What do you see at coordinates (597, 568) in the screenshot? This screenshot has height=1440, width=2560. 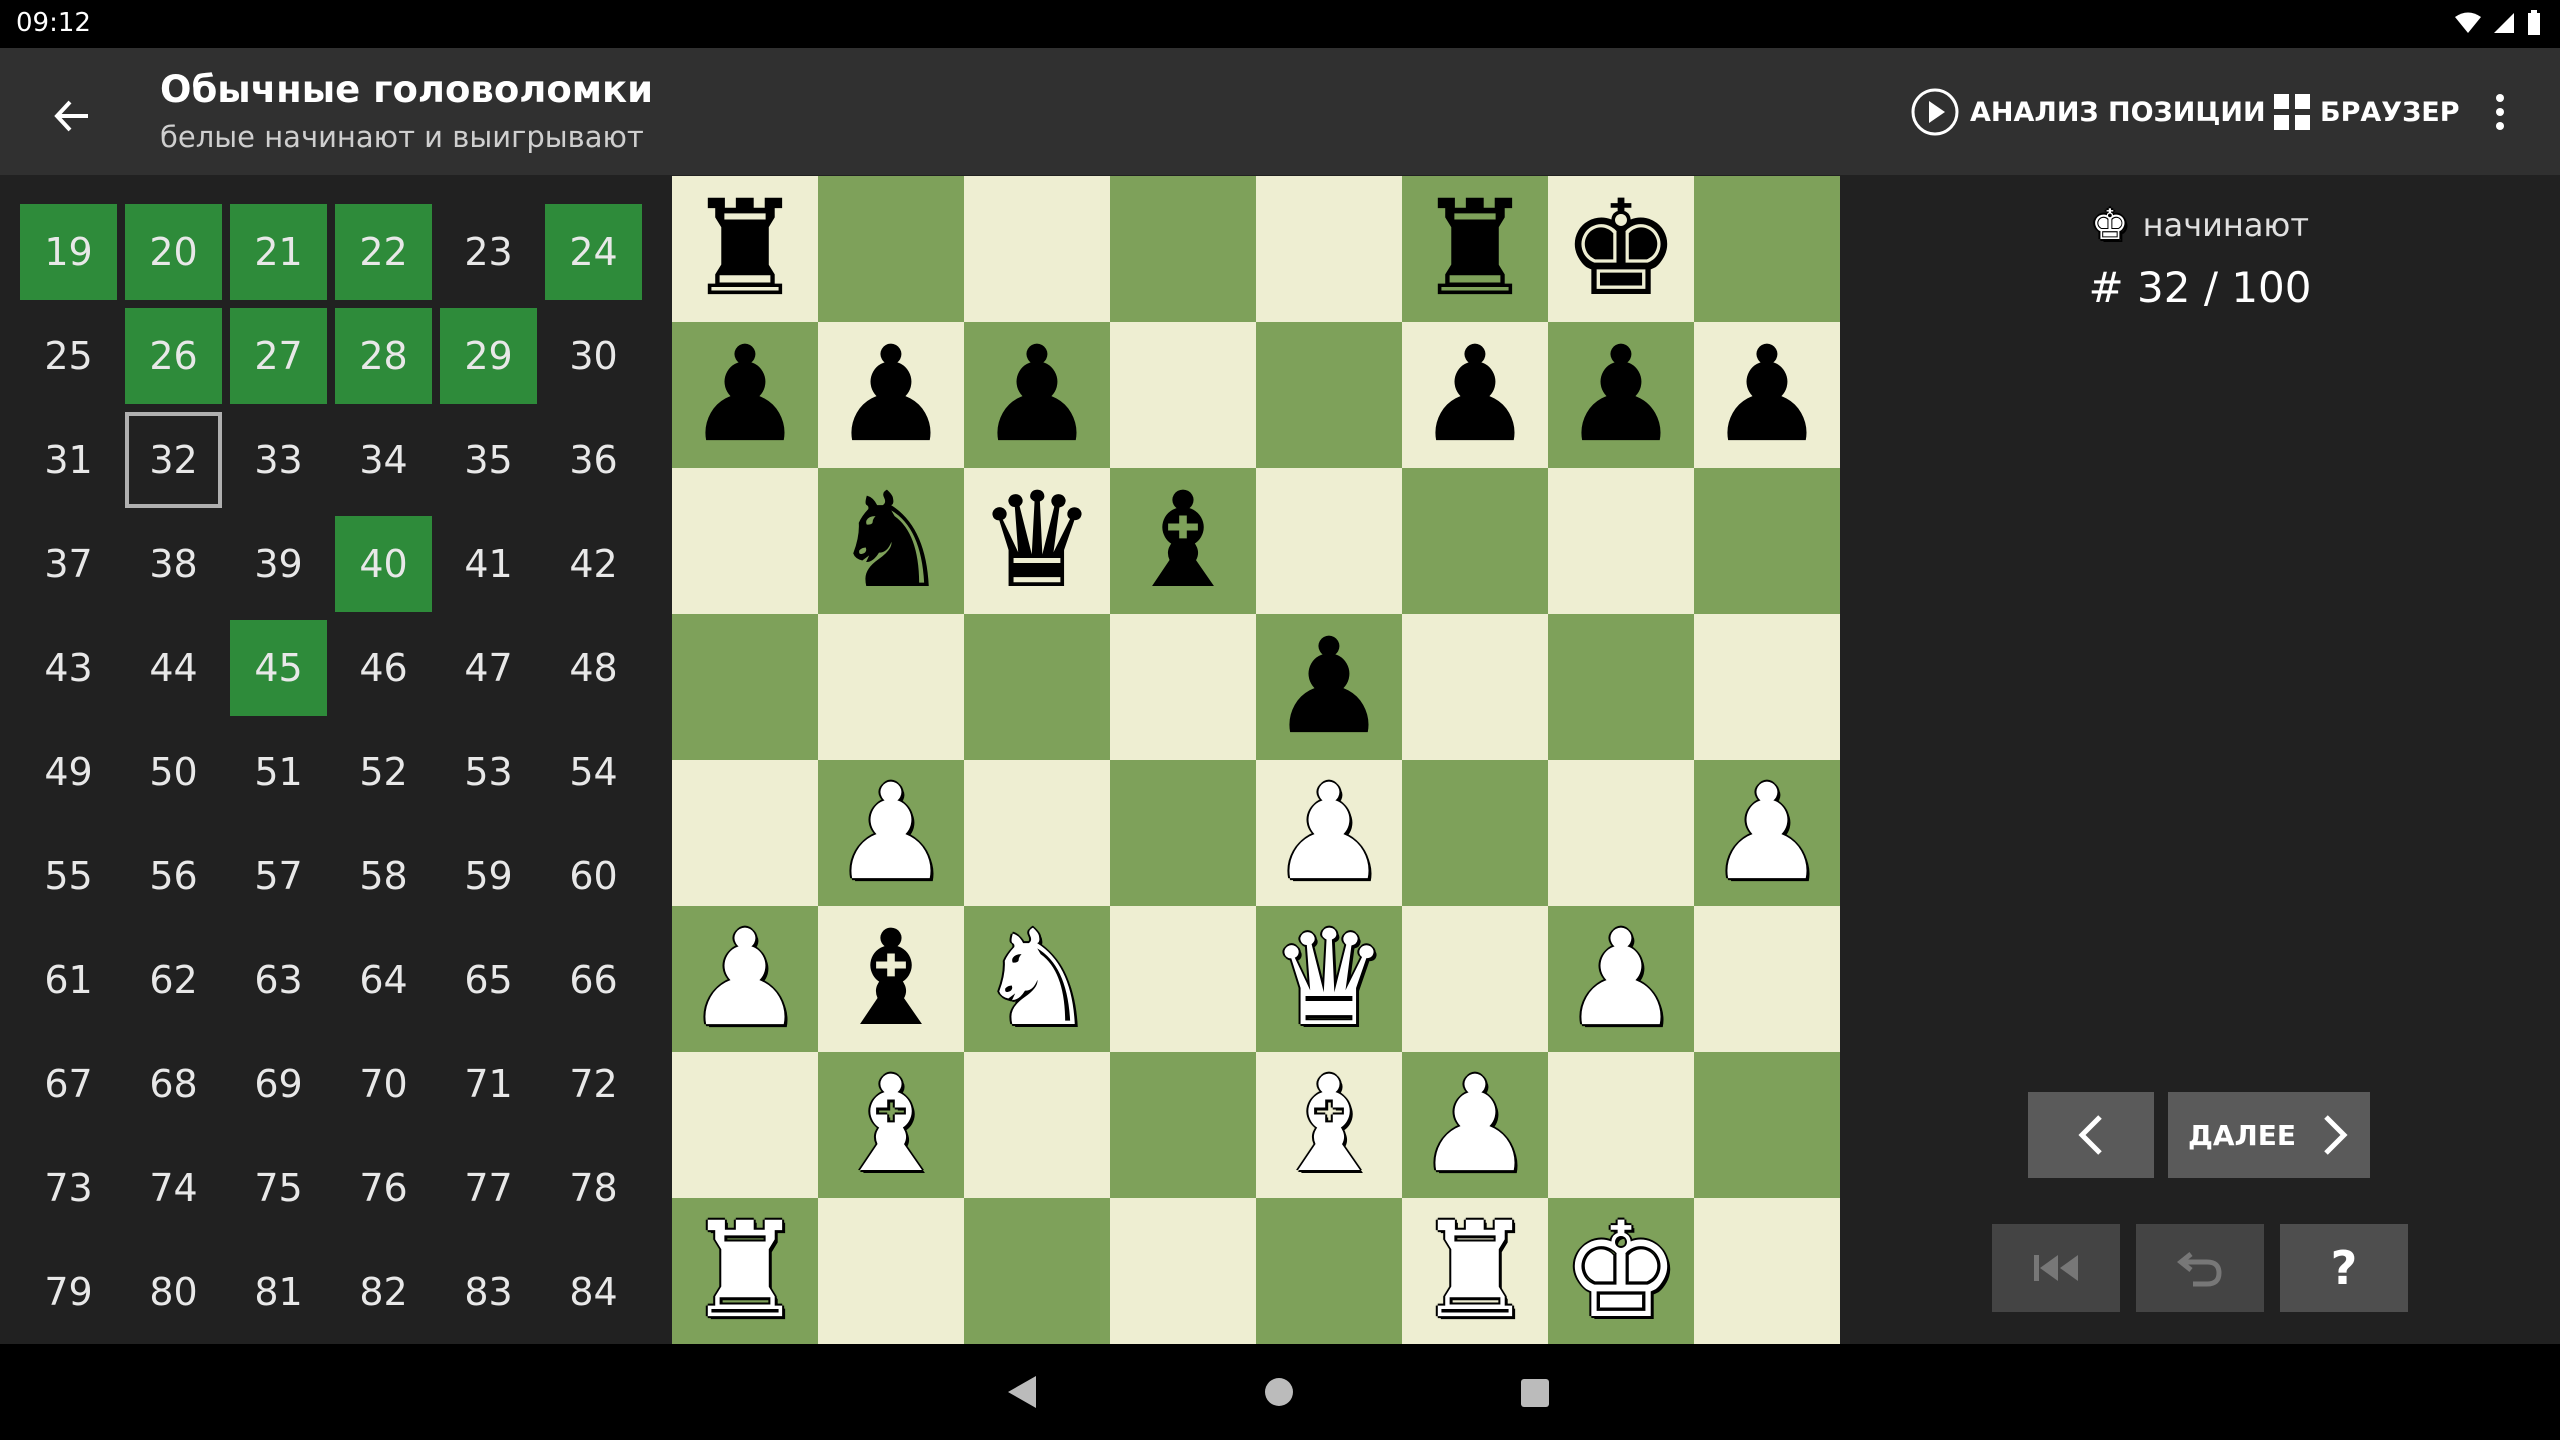 I see `puzzle-cell: 42` at bounding box center [597, 568].